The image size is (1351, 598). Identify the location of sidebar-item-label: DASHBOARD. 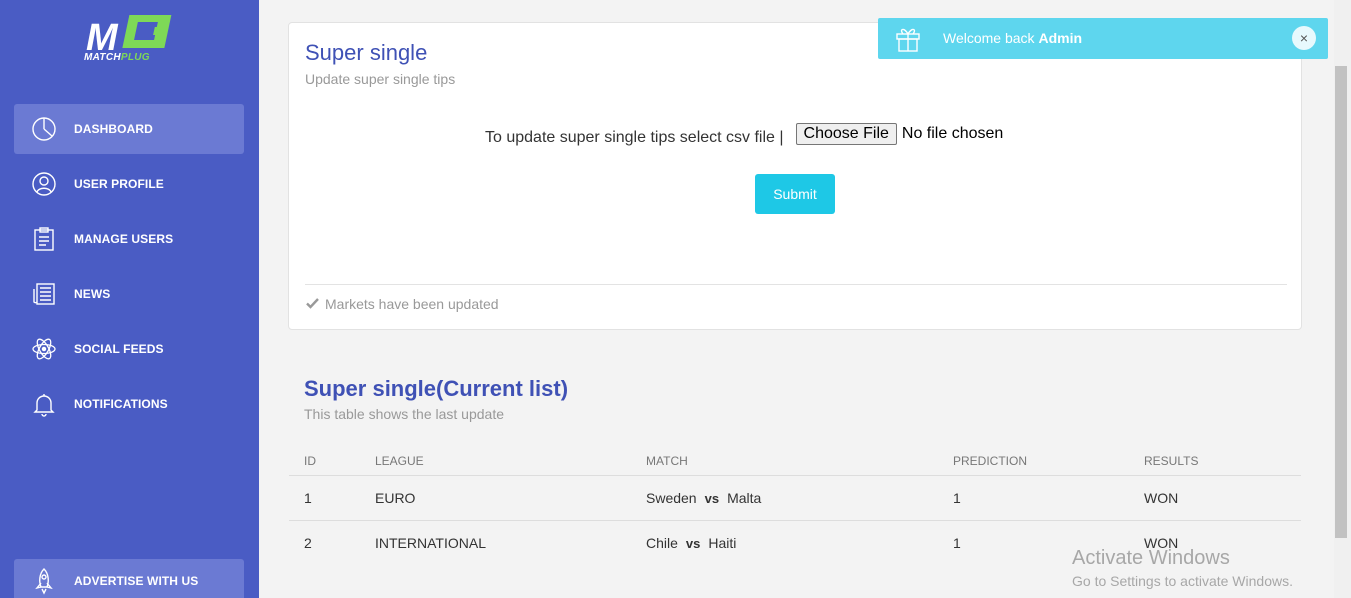
(113, 129).